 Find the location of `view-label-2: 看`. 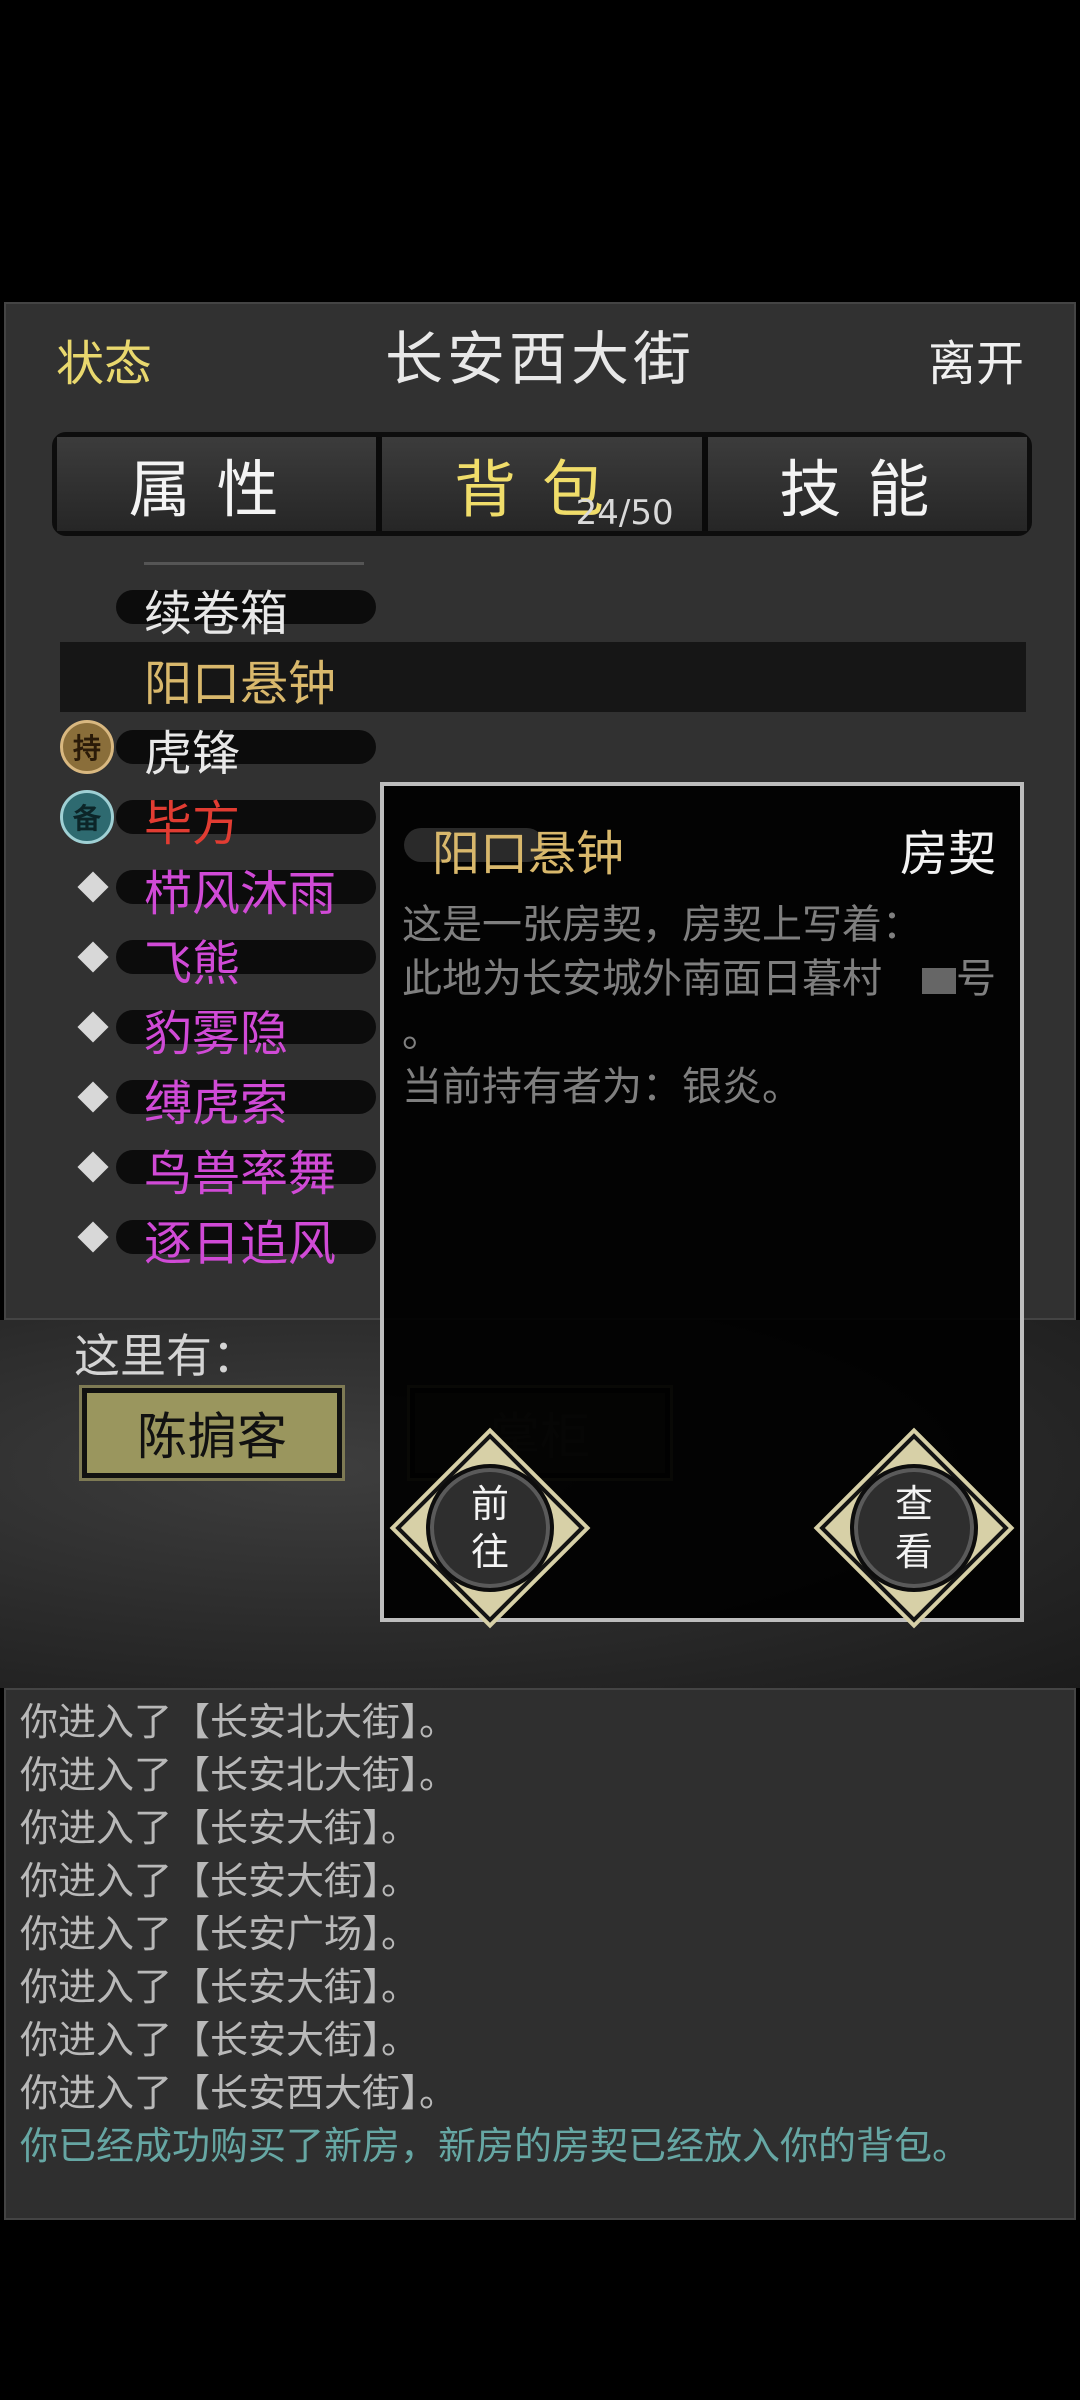

view-label-2: 看 is located at coordinates (913, 1552).